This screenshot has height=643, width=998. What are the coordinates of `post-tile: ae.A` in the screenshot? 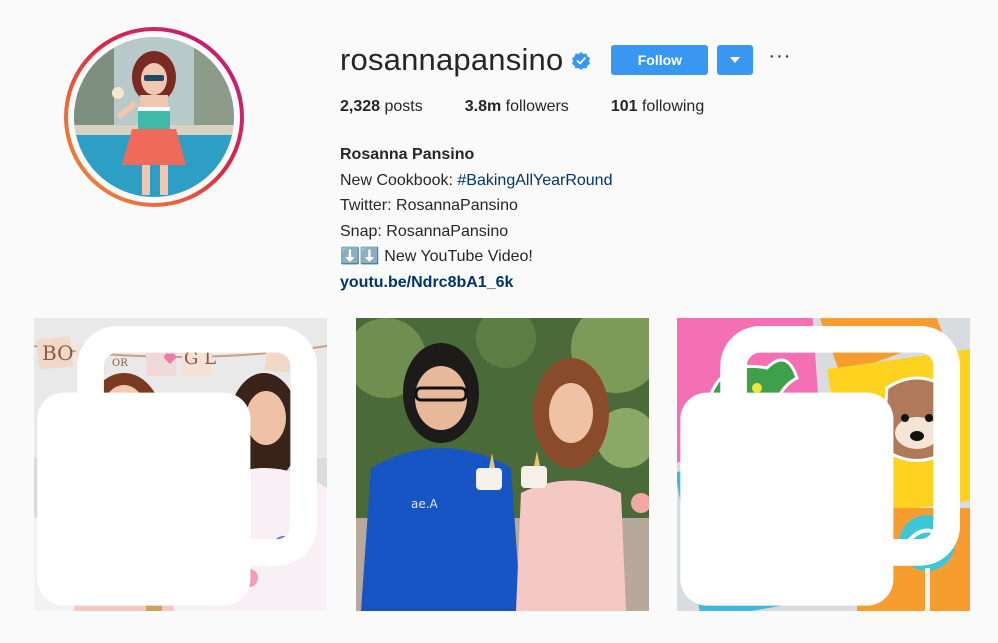 It's located at (502, 464).